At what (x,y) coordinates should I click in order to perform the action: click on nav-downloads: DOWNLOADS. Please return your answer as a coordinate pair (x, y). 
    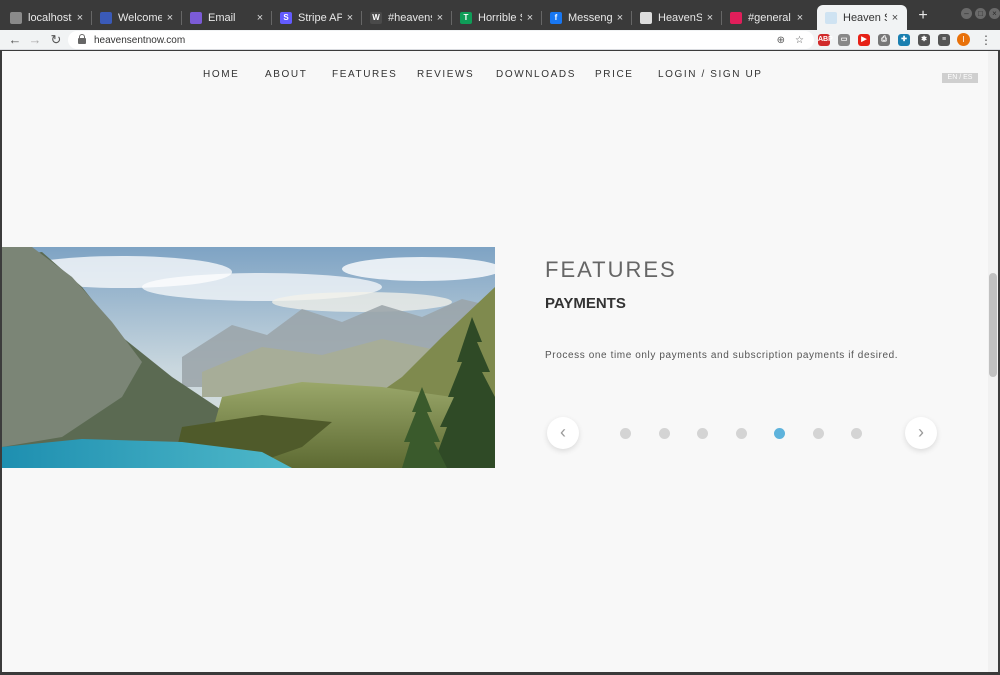
    Looking at the image, I should click on (536, 74).